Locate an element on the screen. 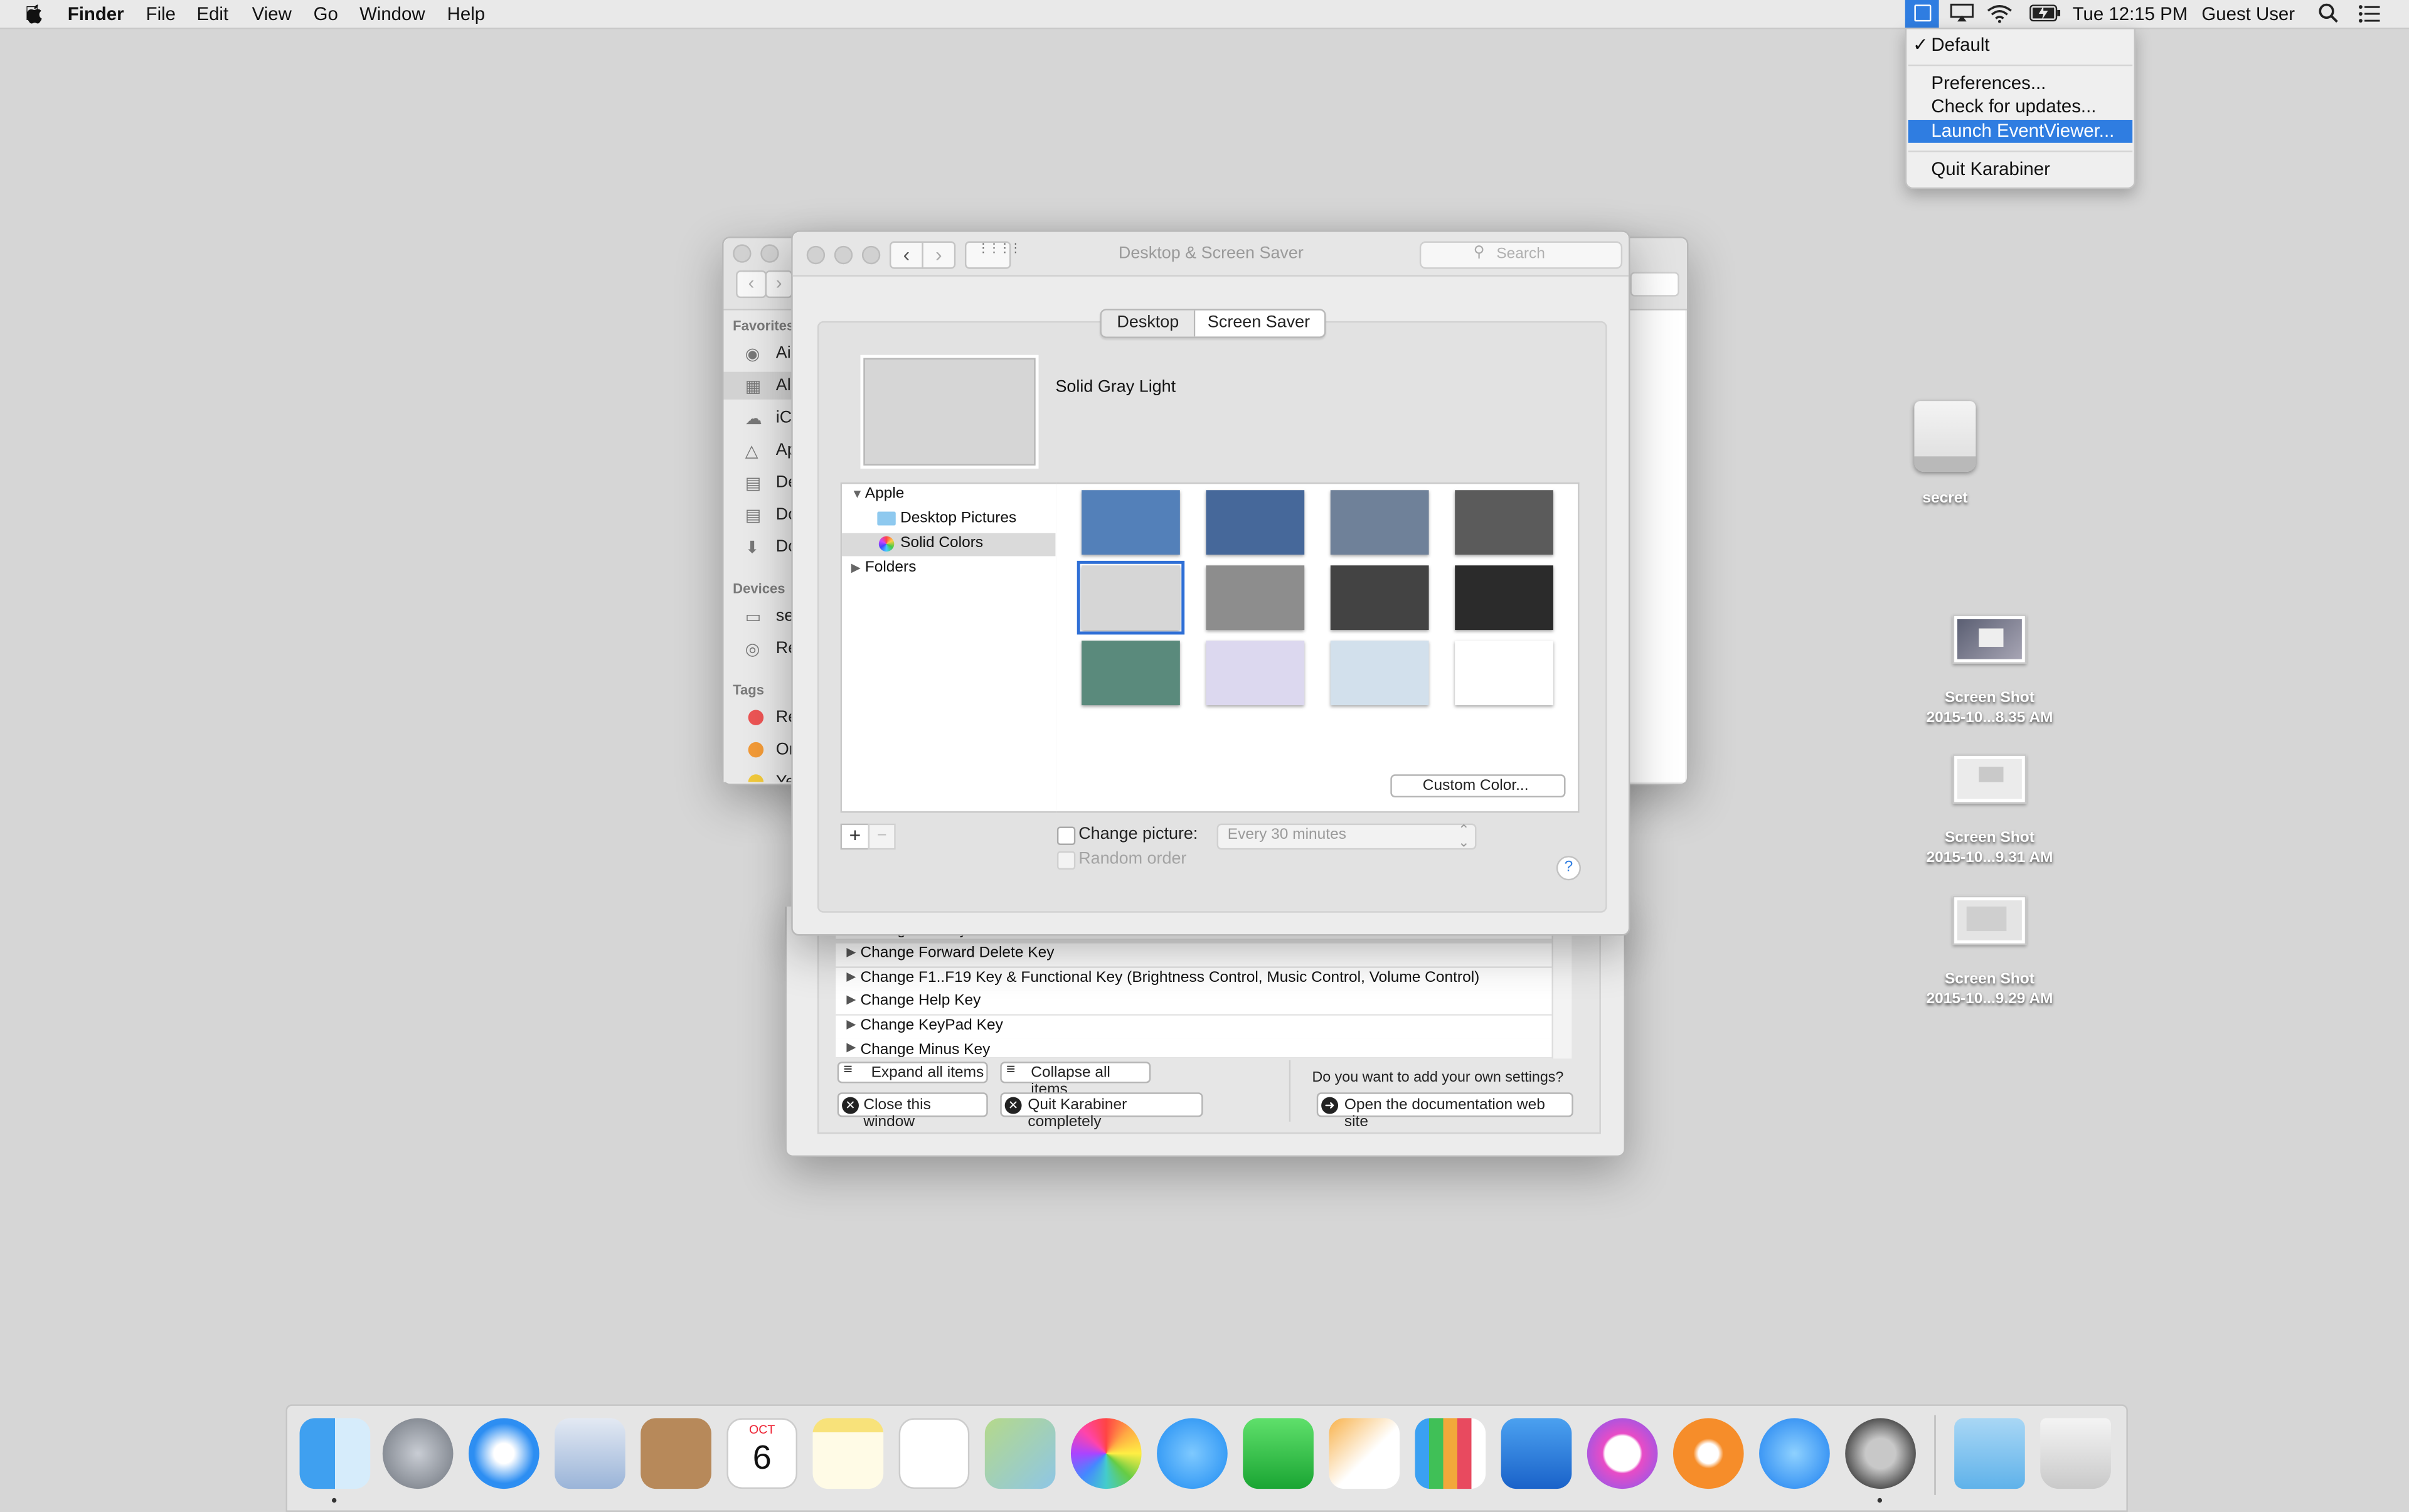  safari-icon is located at coordinates (504, 1453).